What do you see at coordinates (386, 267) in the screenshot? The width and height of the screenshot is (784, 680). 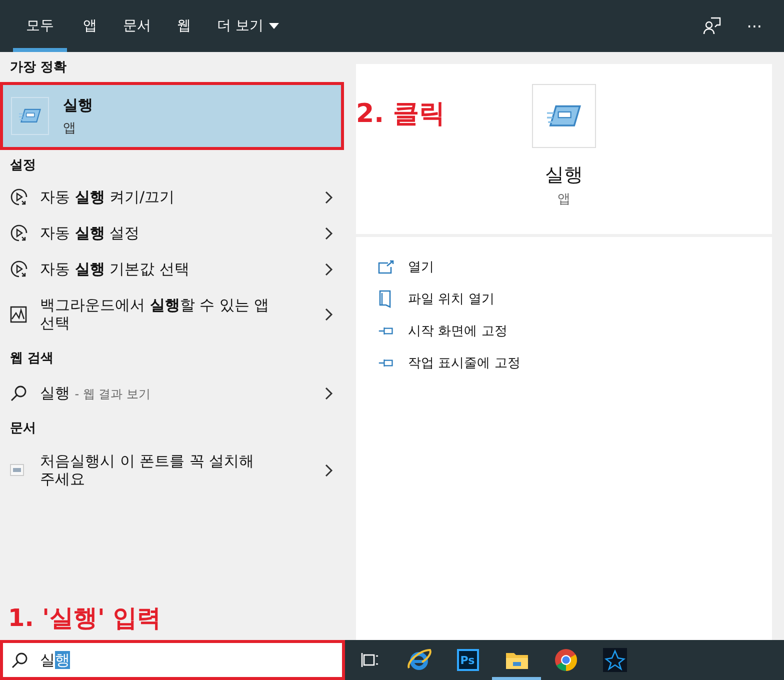 I see `open-window-icon` at bounding box center [386, 267].